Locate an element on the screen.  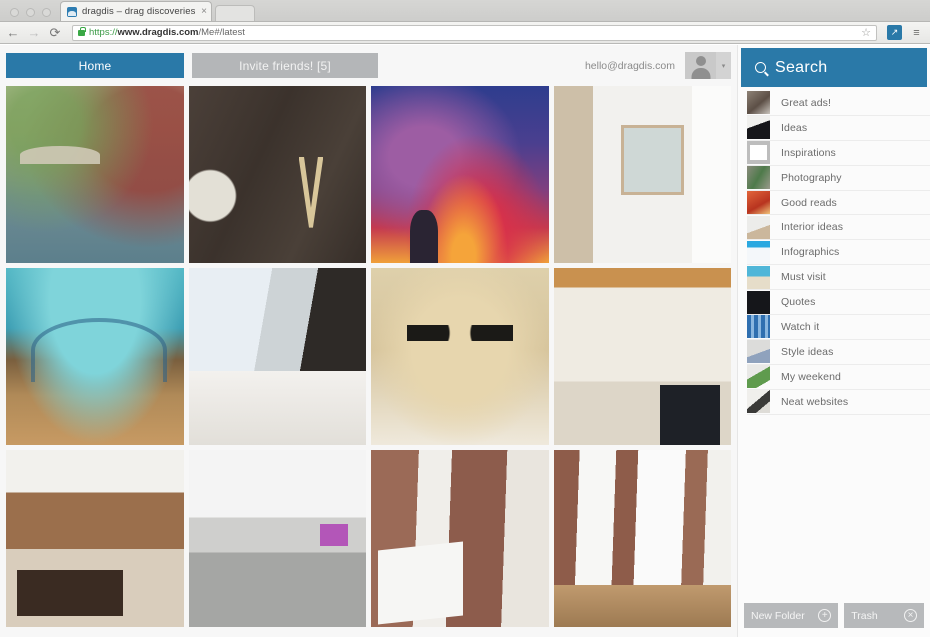
new-folder-label: New Folder is located at coordinates (778, 615).